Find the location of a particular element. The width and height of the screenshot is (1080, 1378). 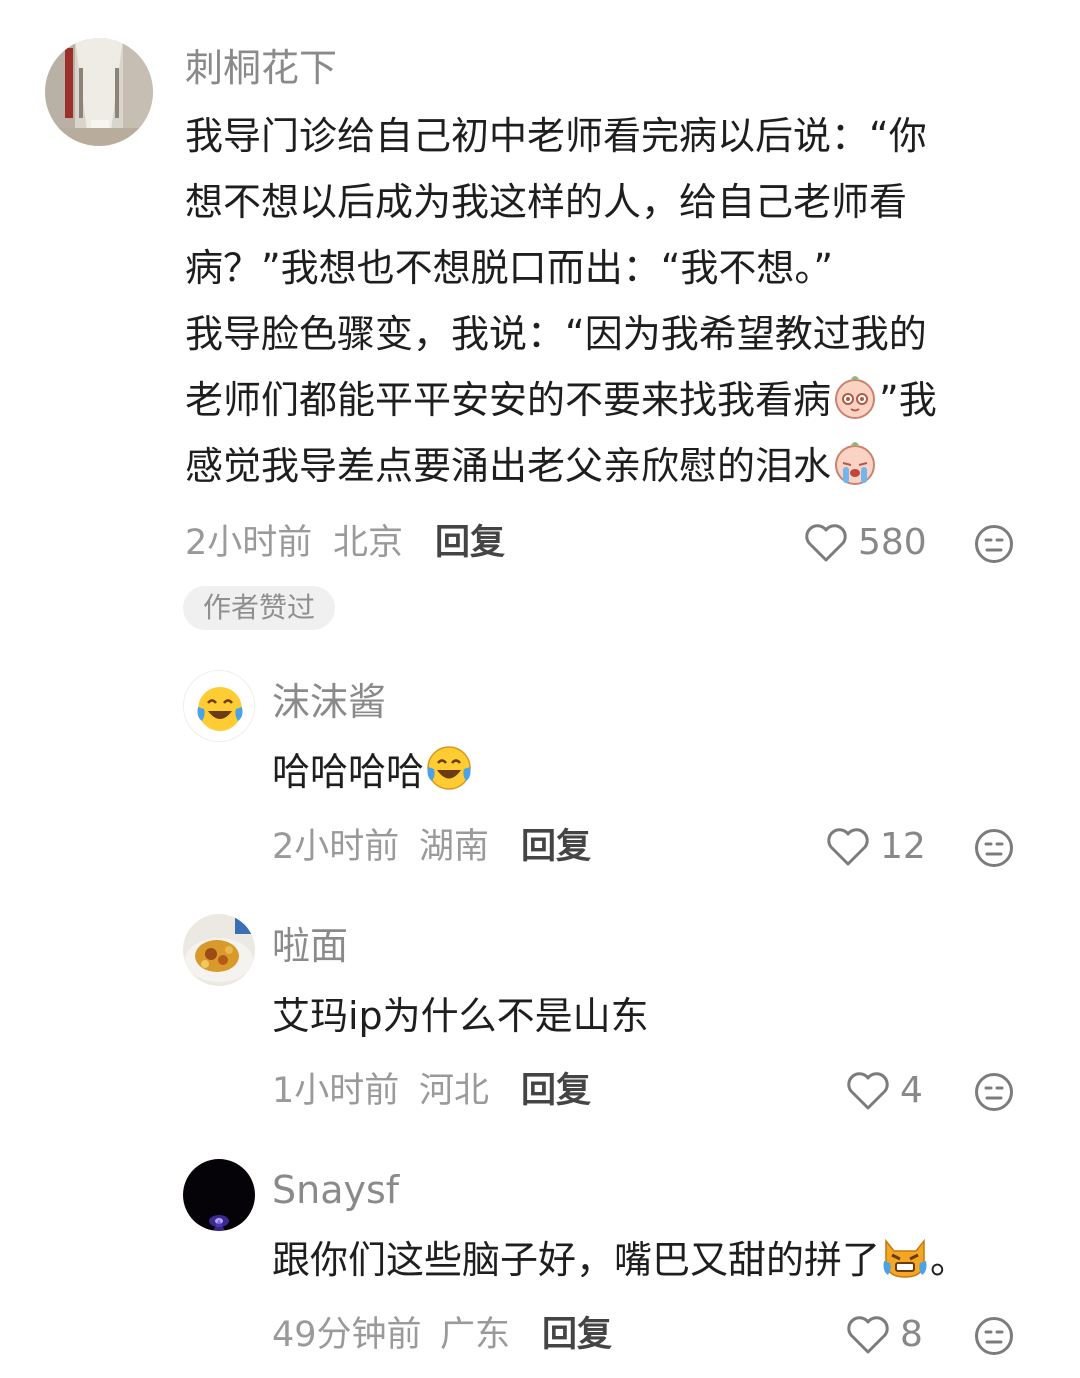

author-liked-badge: 作者赞过 is located at coordinates (259, 608).